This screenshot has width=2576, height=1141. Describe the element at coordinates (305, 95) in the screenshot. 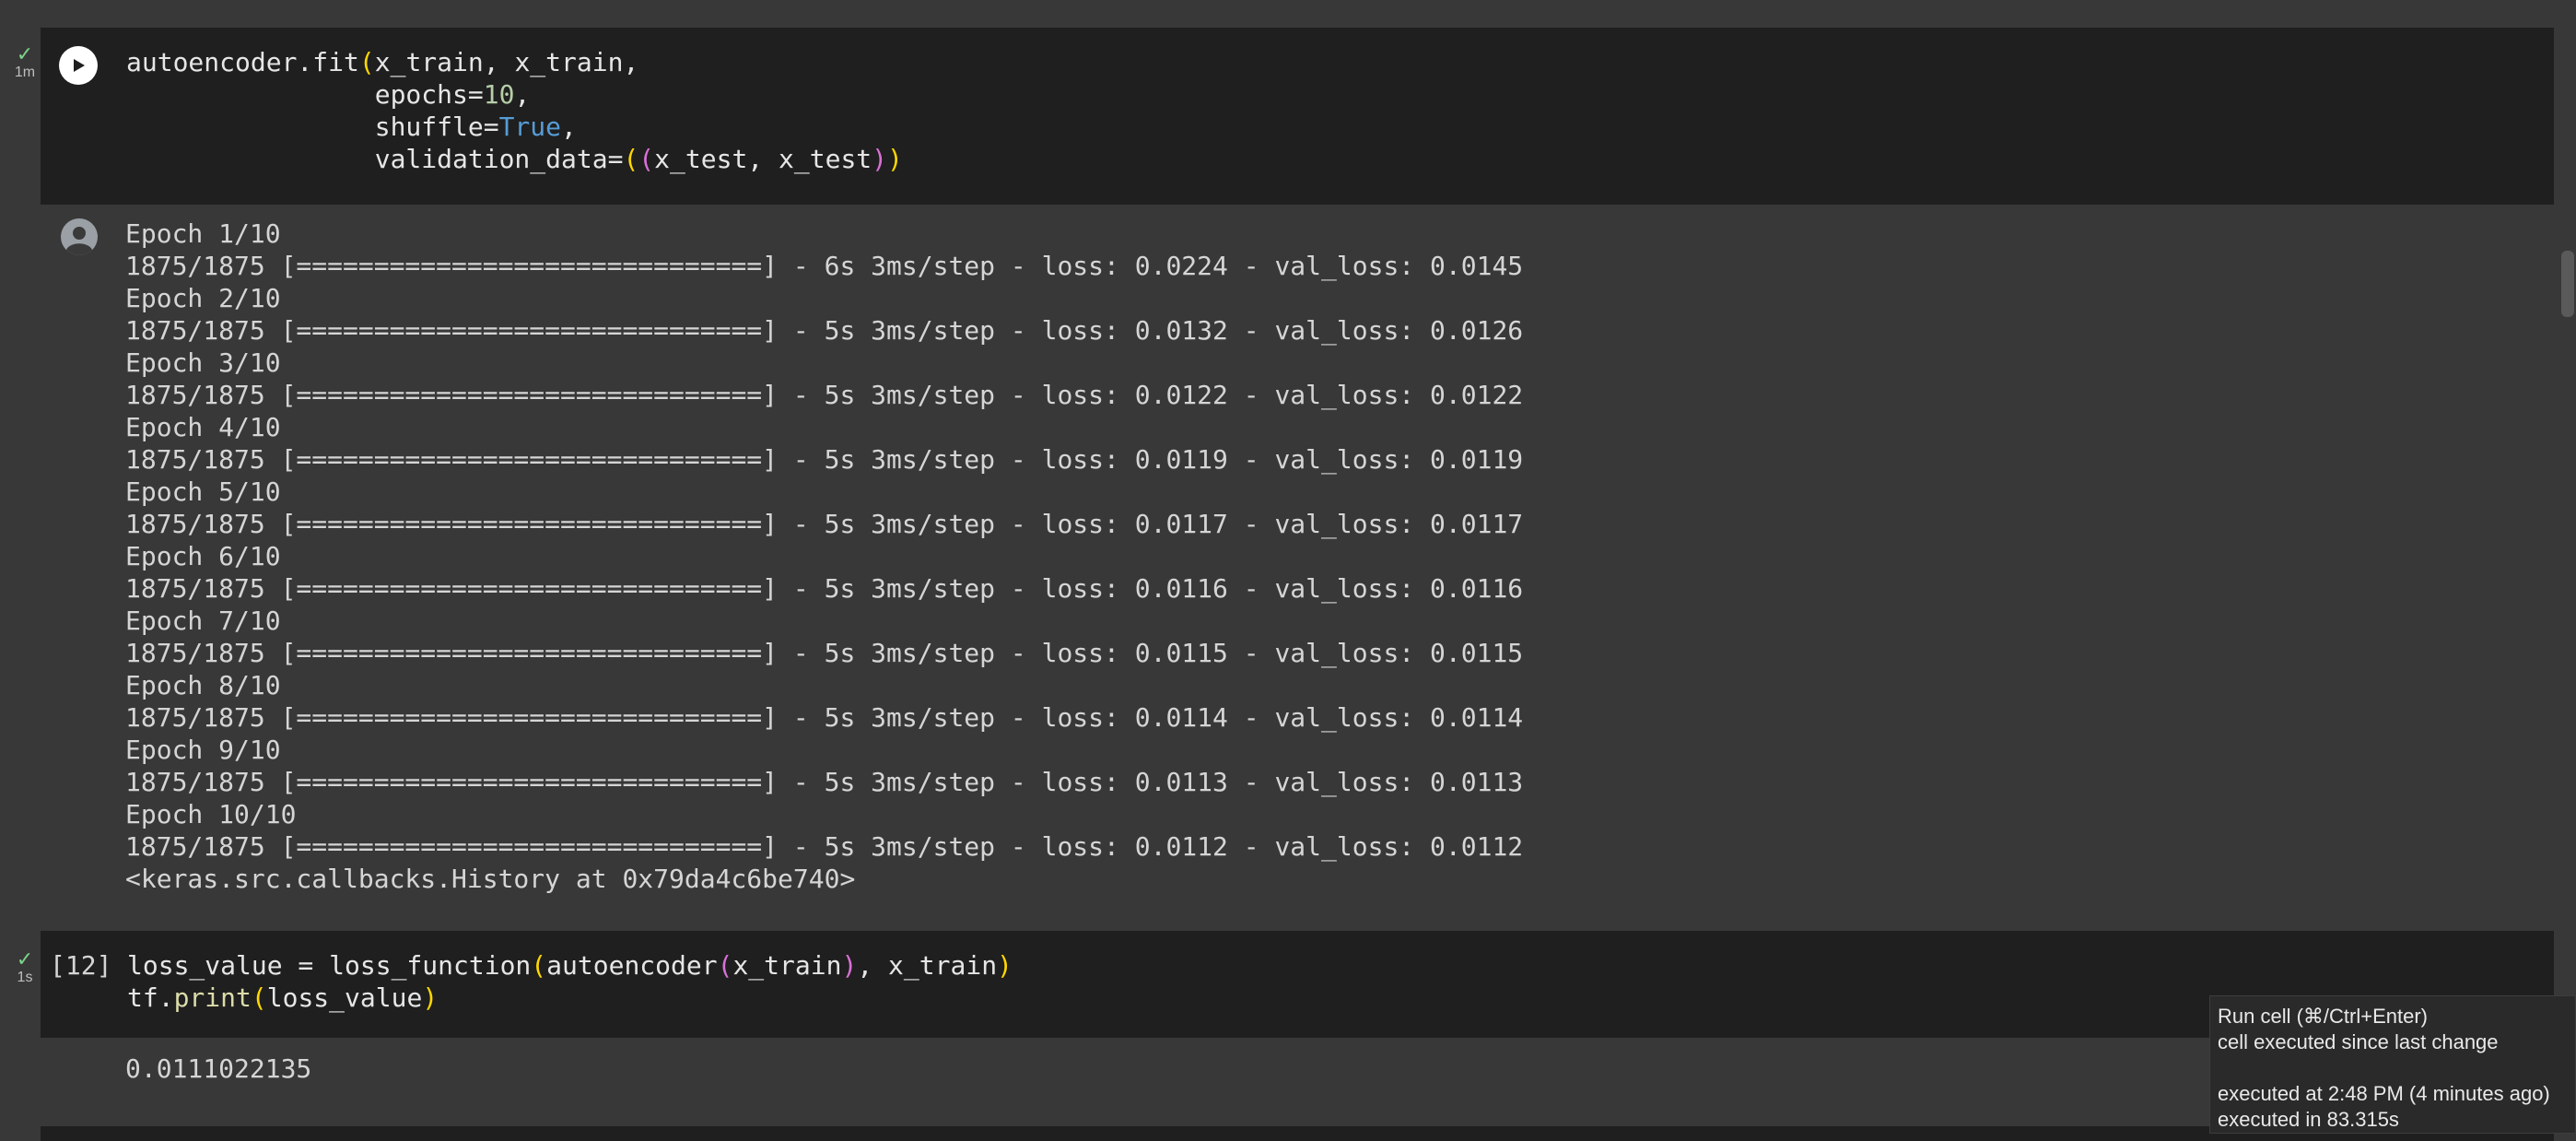

I see `code-token: epochs=` at that location.